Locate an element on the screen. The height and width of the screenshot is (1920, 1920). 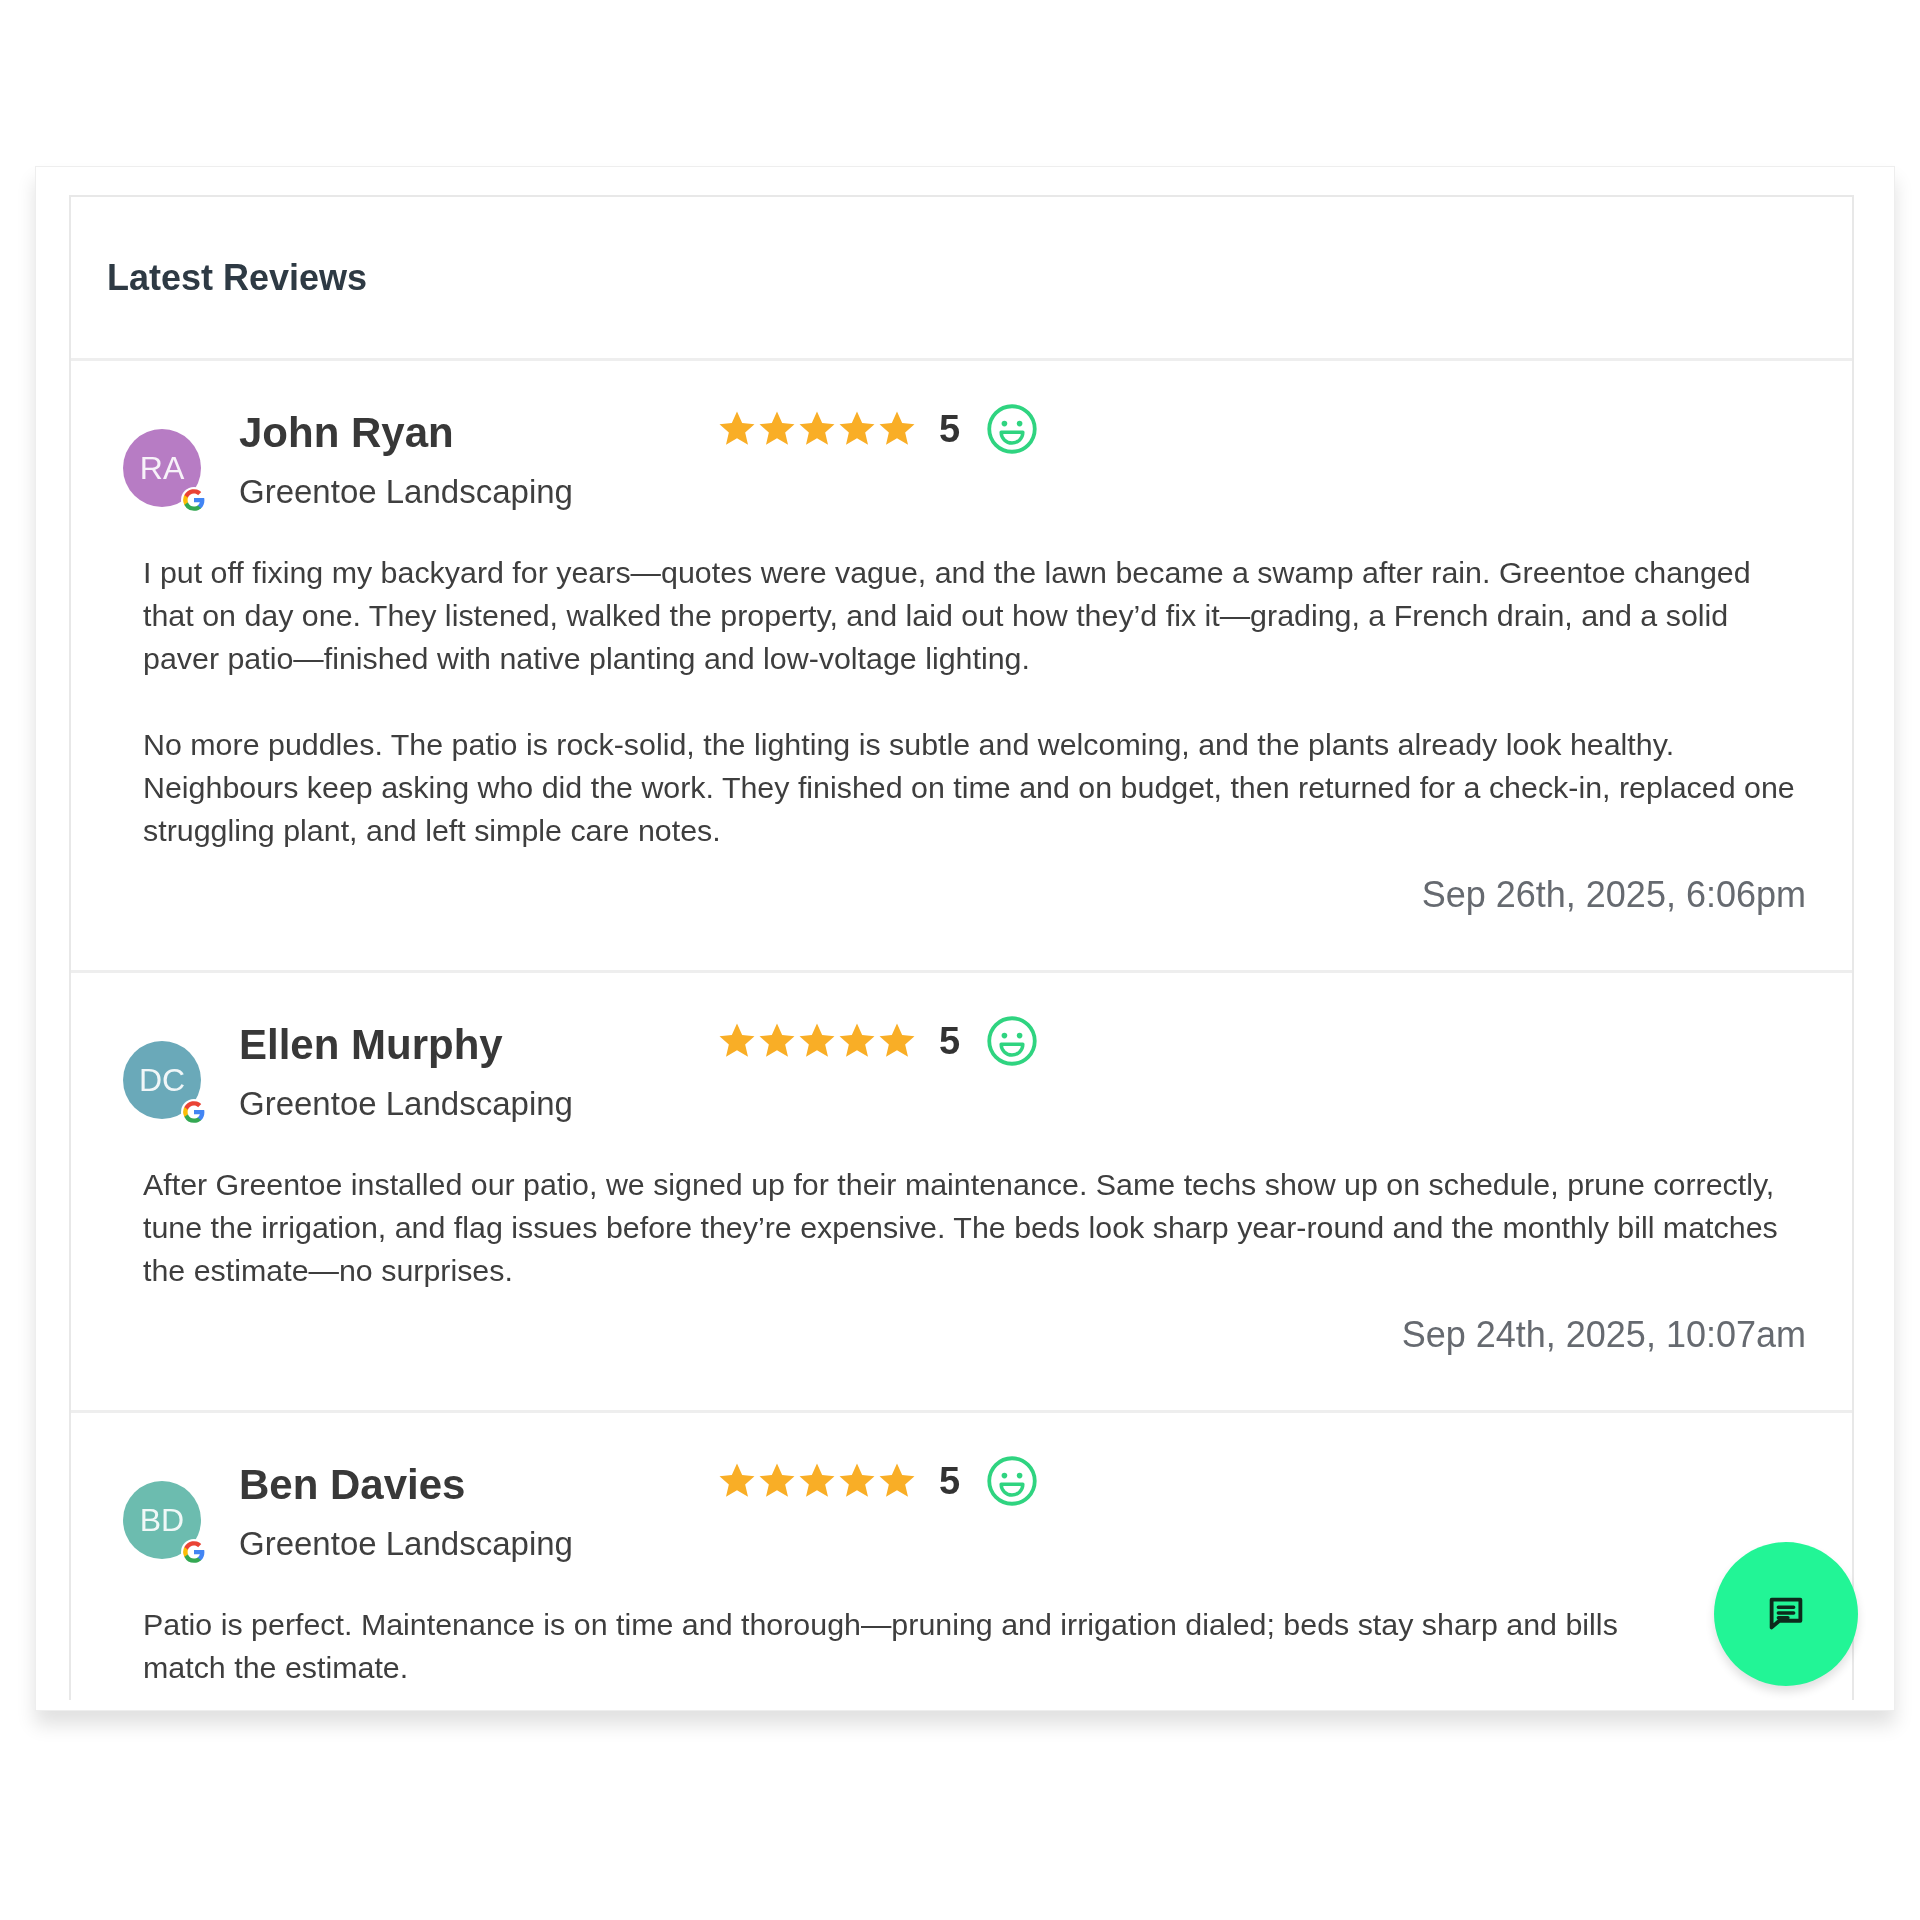
review-text: No more puddles. The patio is rock-solid, the lighting is subtle and welcoming, and the plants already look healthy. Neighbours keep asking who did the work. They finished on time and on budget, then returned for a check-in, replaced one struggling plant, and left simple care notes. is located at coordinates (969, 787).